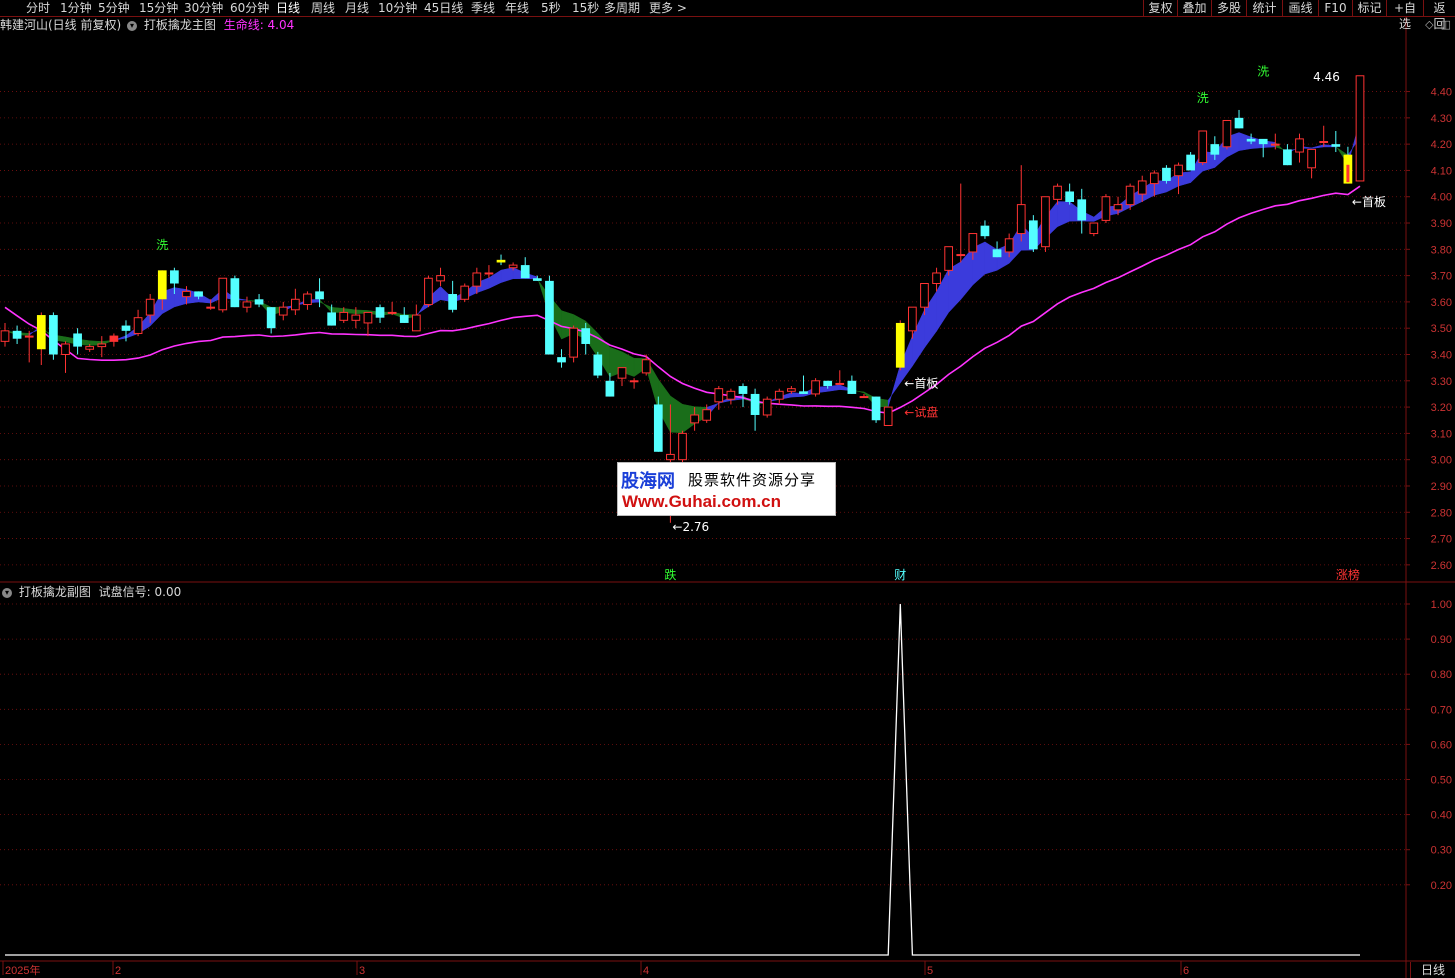  Describe the element at coordinates (158, 8) in the screenshot. I see `toolbar-item-3: 15分钟` at that location.